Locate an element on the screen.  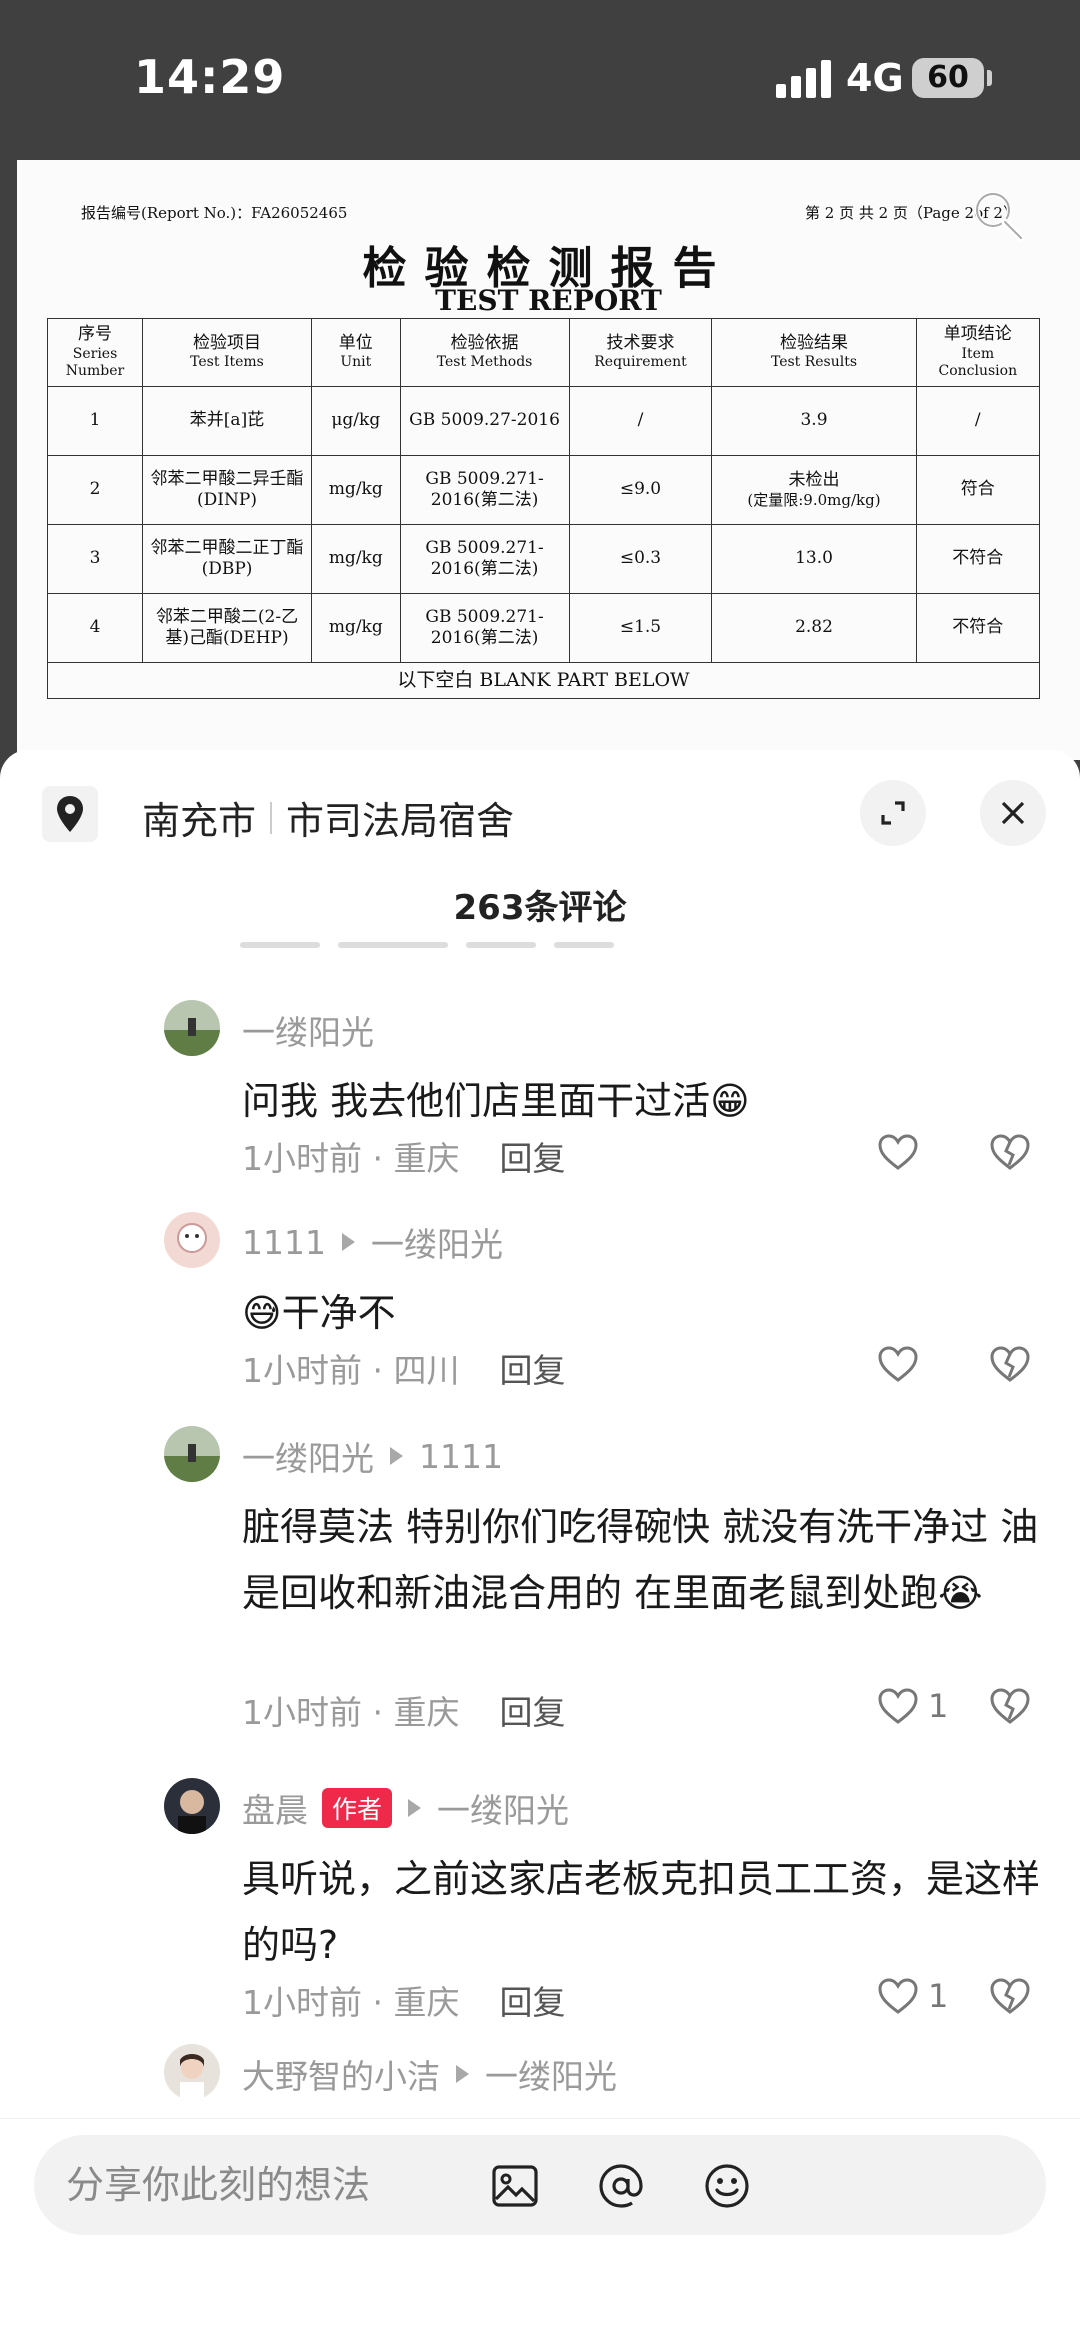
status-bar: 14:29 4G 60 is located at coordinates (540, 80).